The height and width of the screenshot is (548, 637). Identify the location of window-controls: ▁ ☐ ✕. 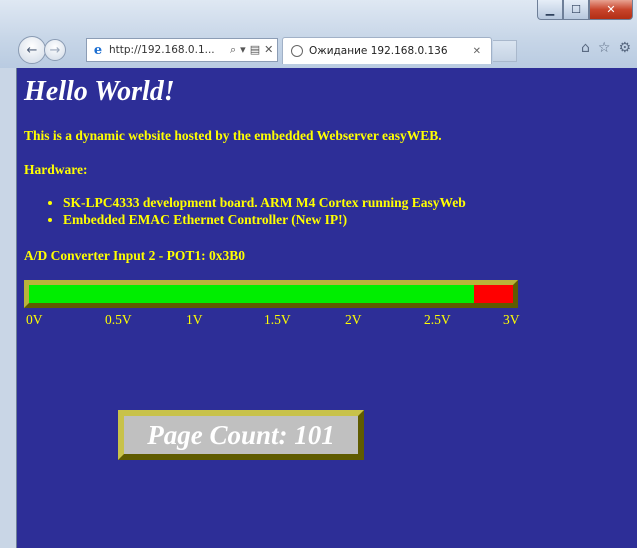
(585, 10).